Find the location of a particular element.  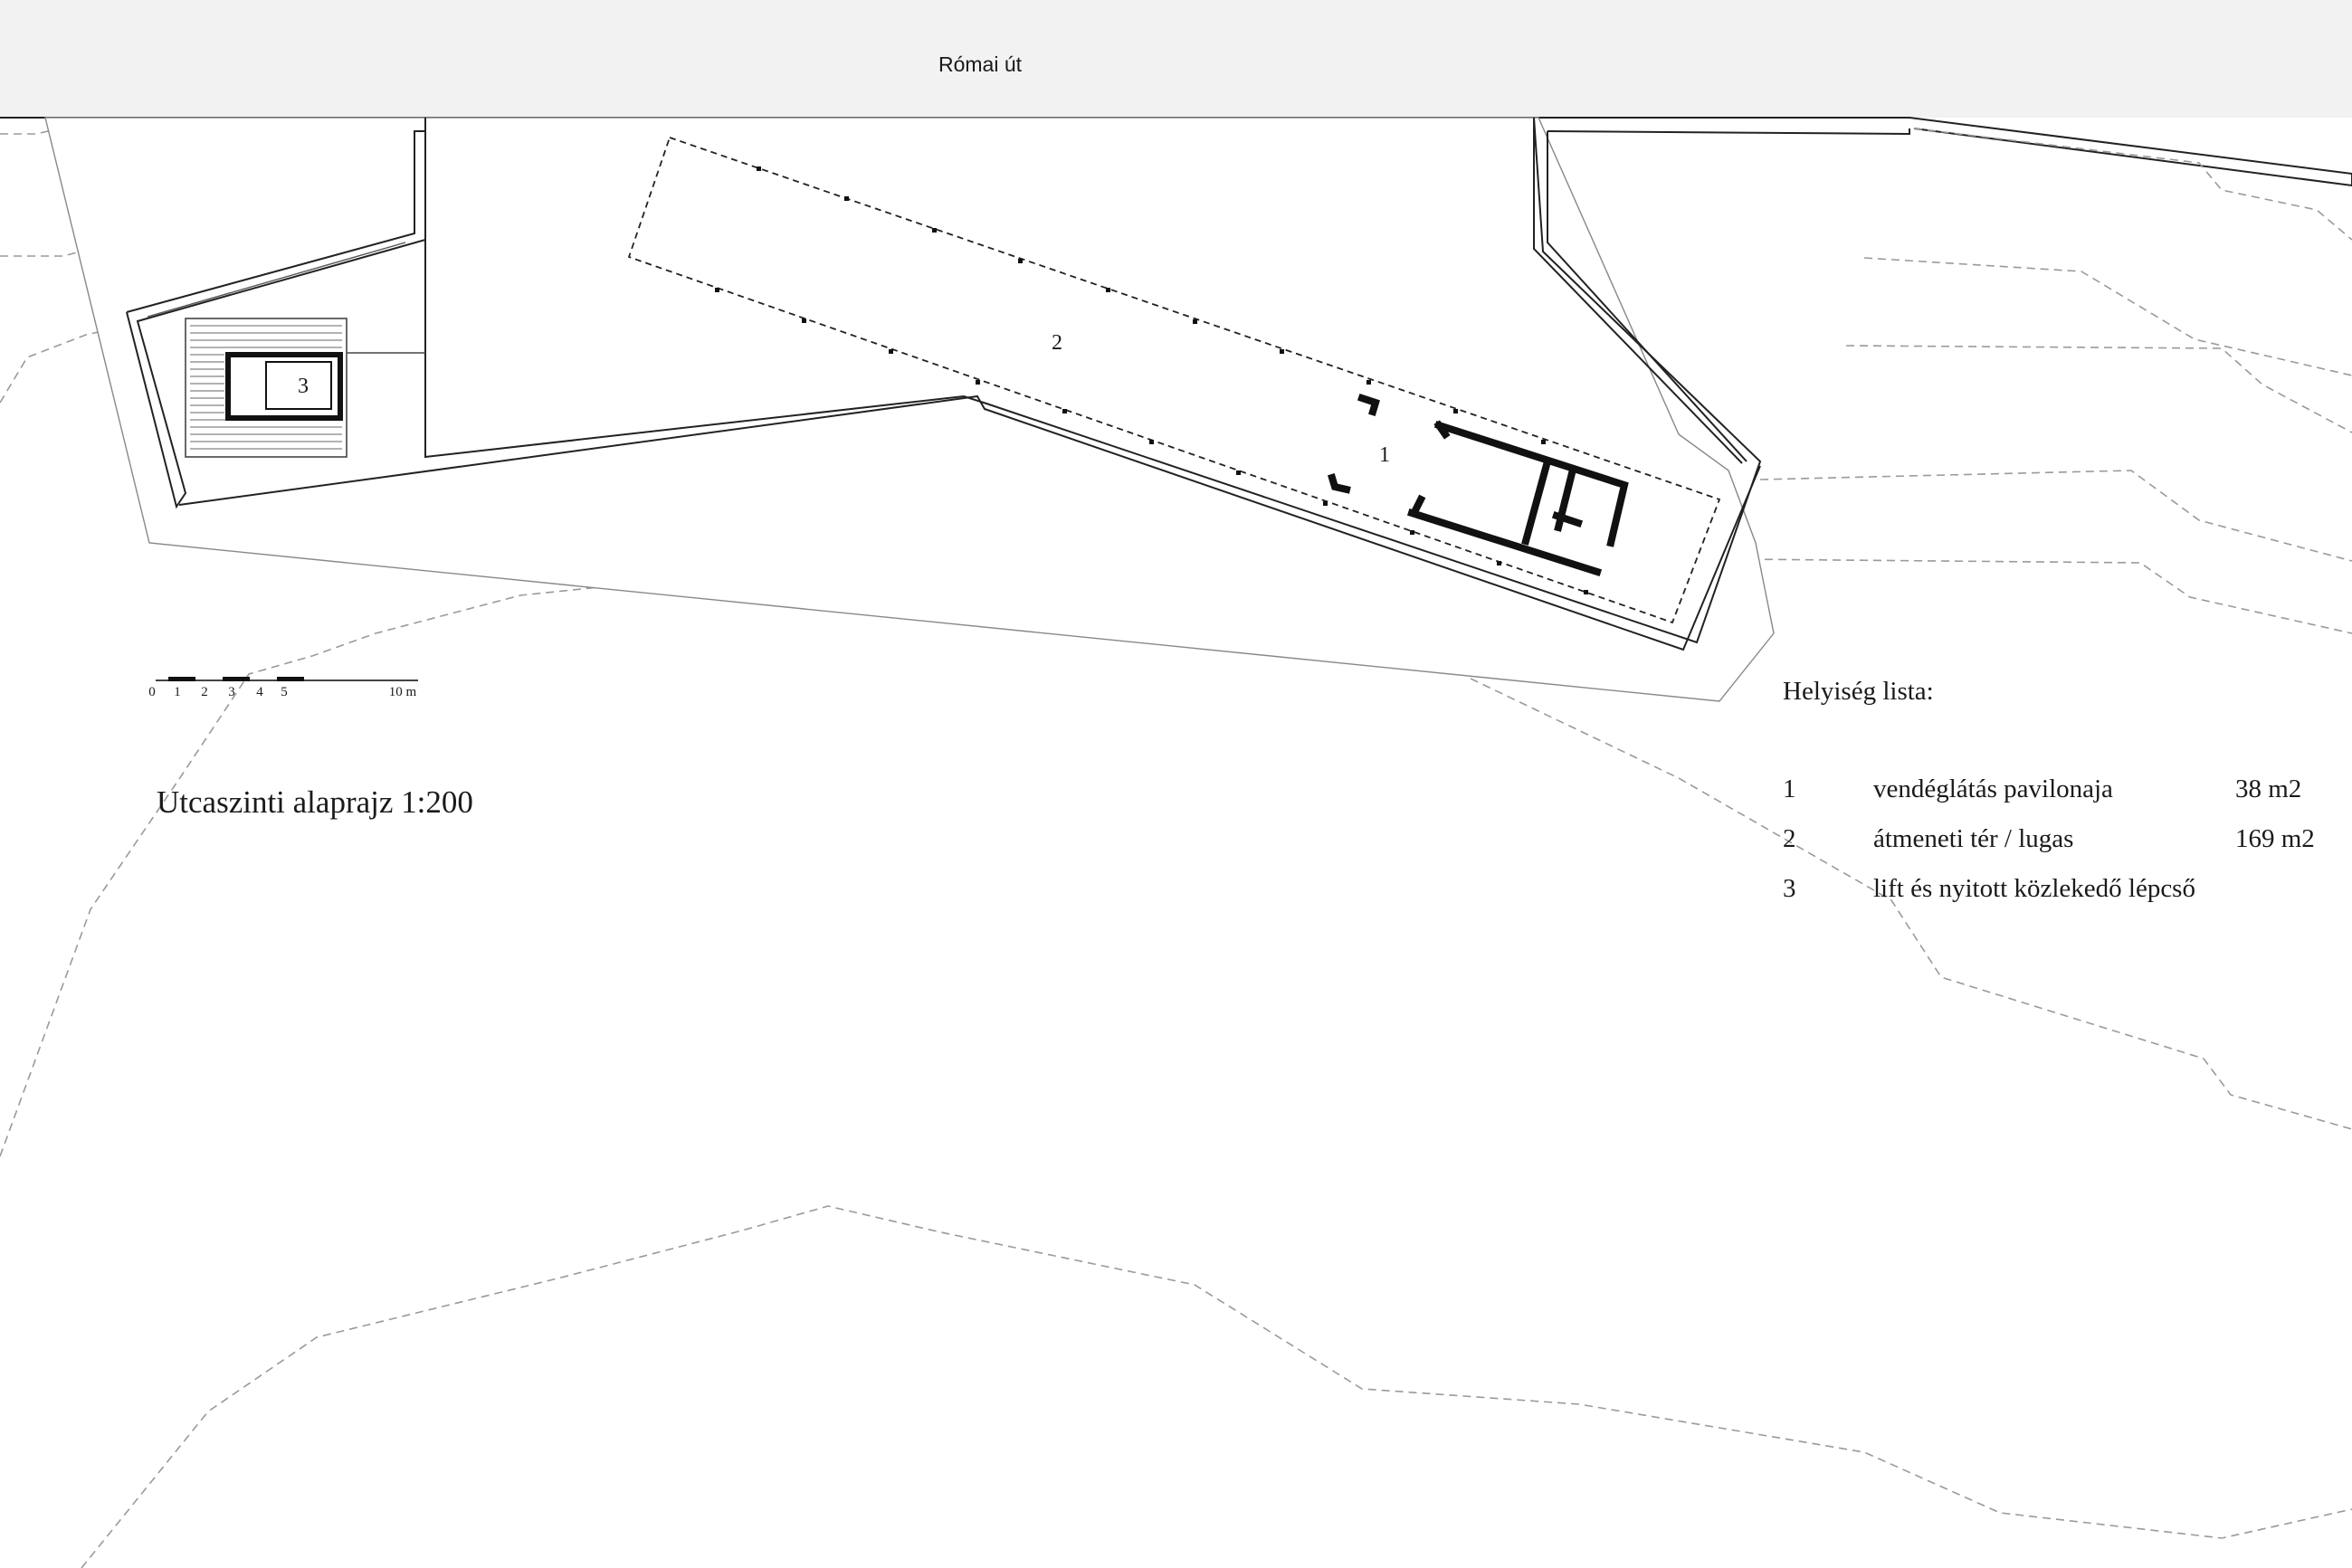

legend-item-number: 2 is located at coordinates (1790, 838).